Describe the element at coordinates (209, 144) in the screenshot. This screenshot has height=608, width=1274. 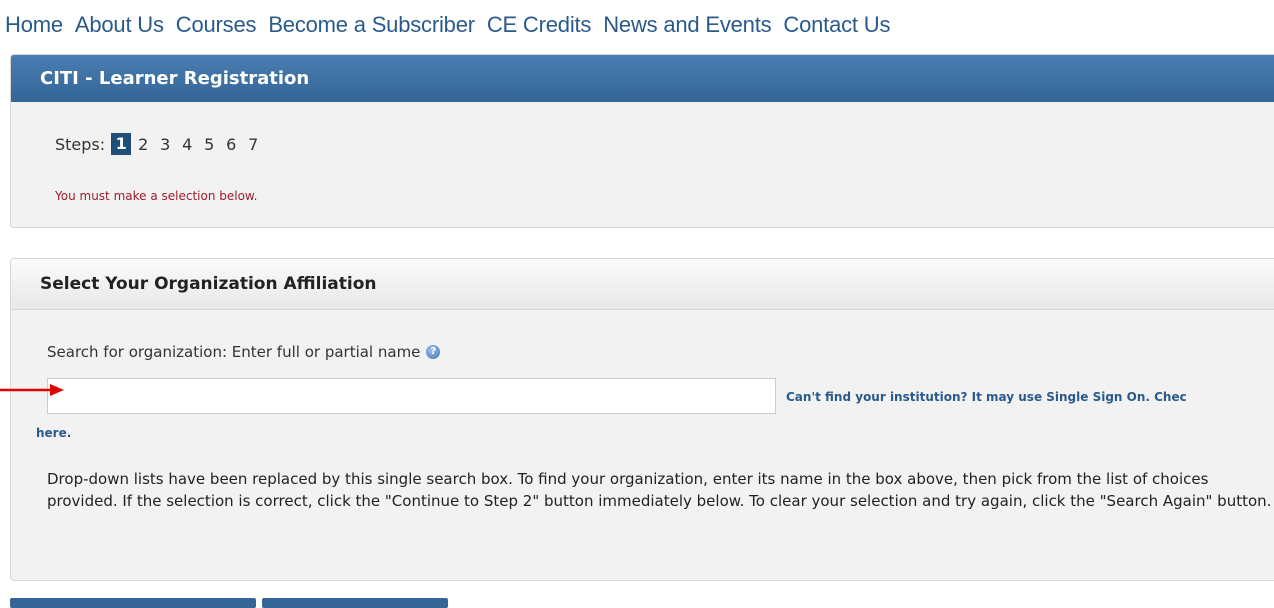
I see `step-5: 5` at that location.